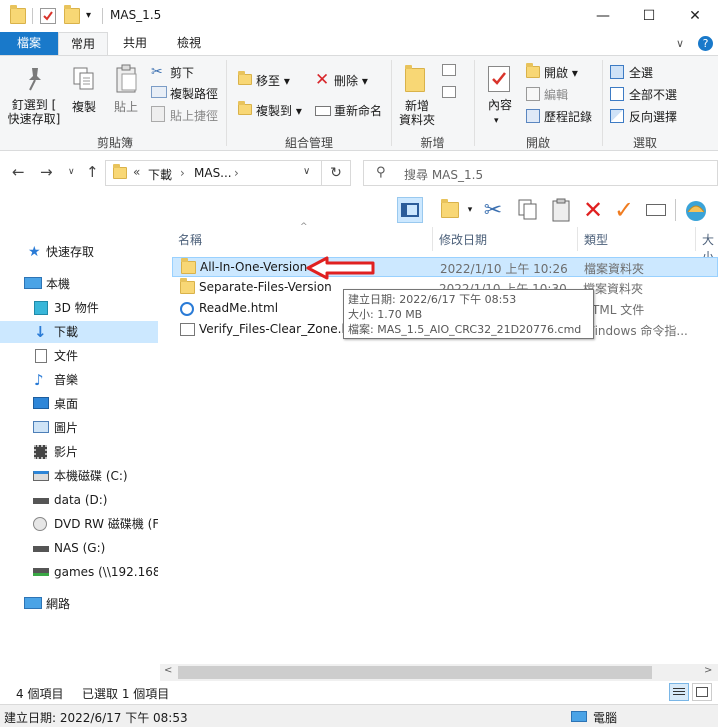 This screenshot has width=718, height=727. What do you see at coordinates (48, 16) in the screenshot?
I see `properties-quick-icon` at bounding box center [48, 16].